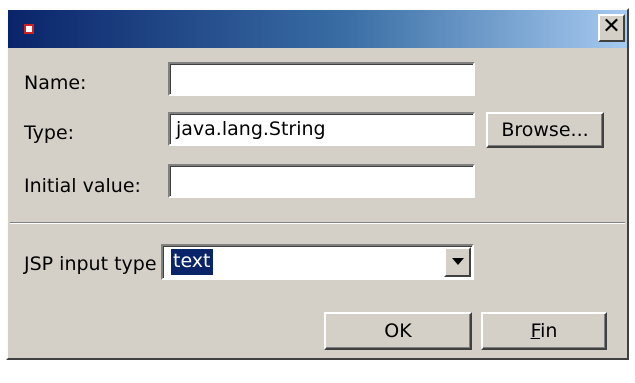  I want to click on chevron-down-icon, so click(458, 261).